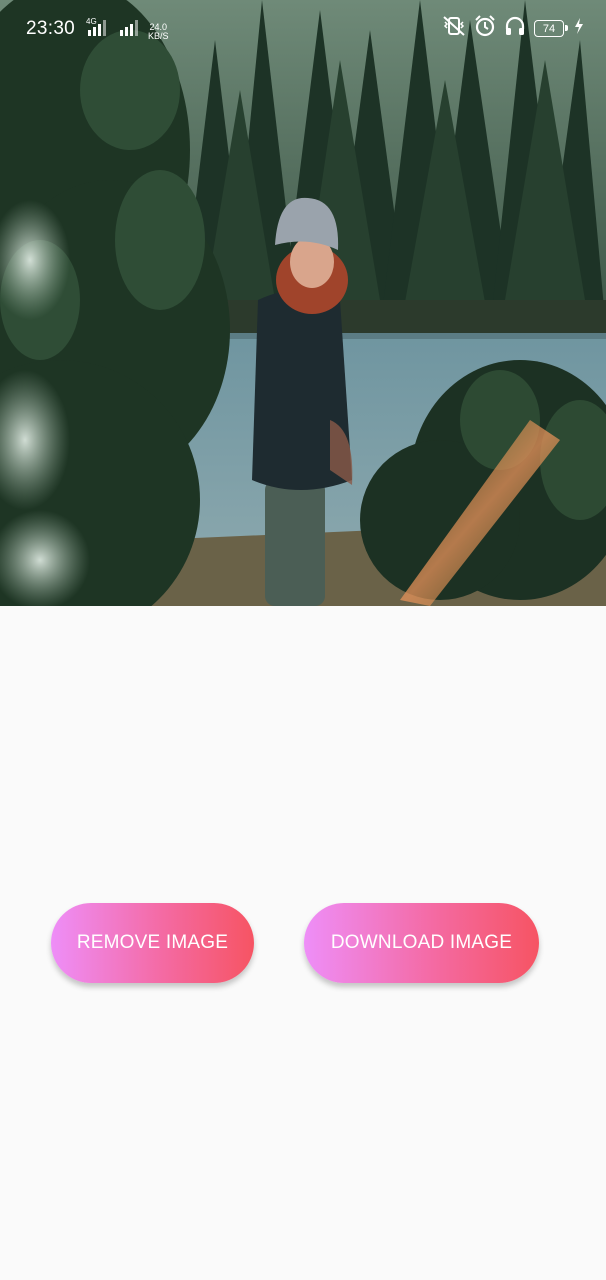 The height and width of the screenshot is (1280, 606). I want to click on headphones-icon, so click(515, 28).